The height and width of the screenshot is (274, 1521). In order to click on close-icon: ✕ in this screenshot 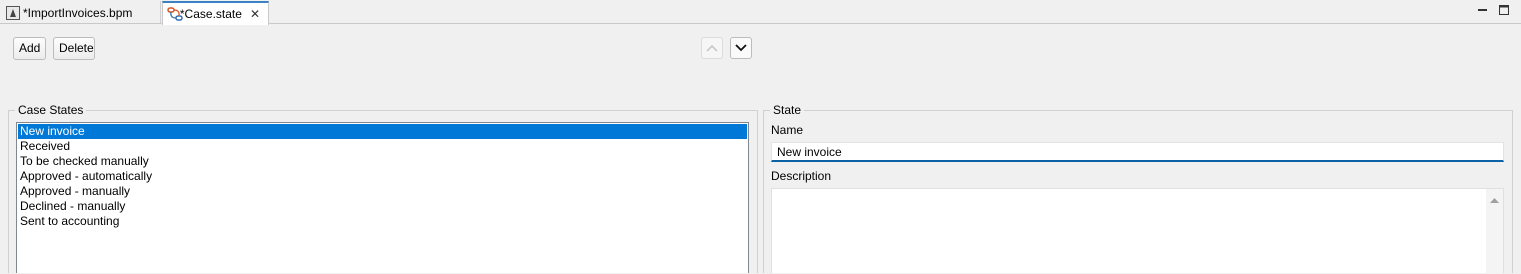, I will do `click(255, 14)`.